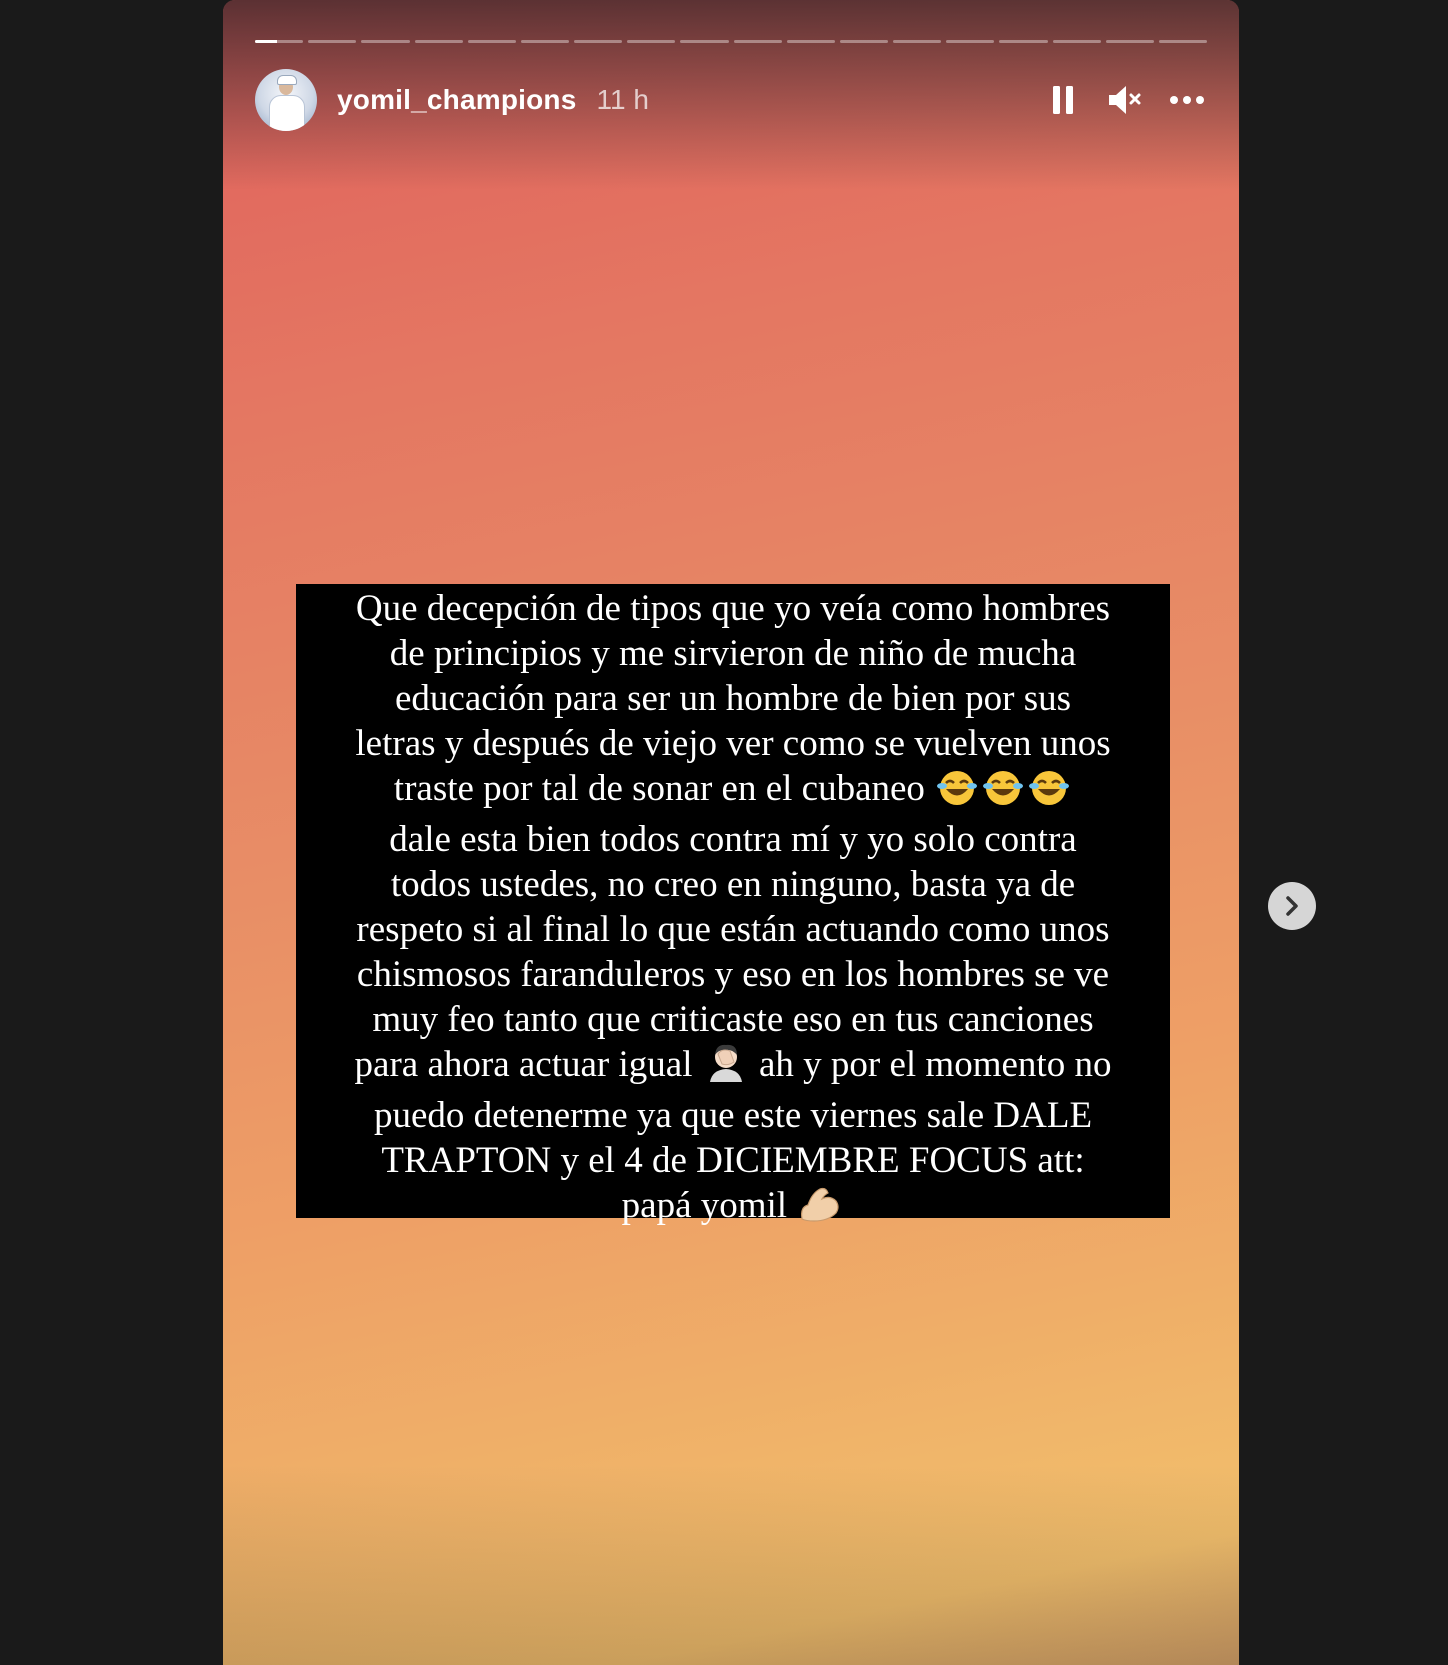 The width and height of the screenshot is (1448, 1665). I want to click on story-header: yomil_champions 11 h, so click(731, 100).